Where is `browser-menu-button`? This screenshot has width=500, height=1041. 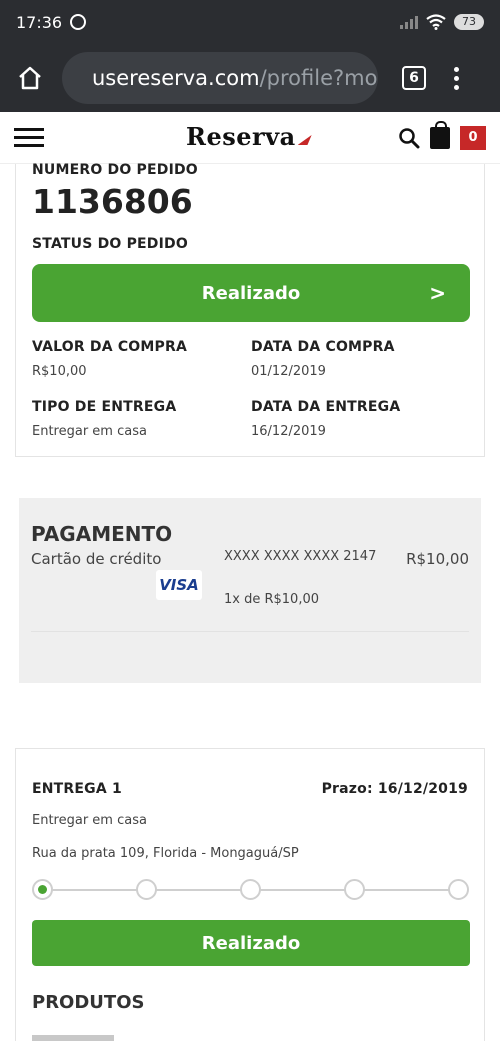
browser-menu-button is located at coordinates (457, 78).